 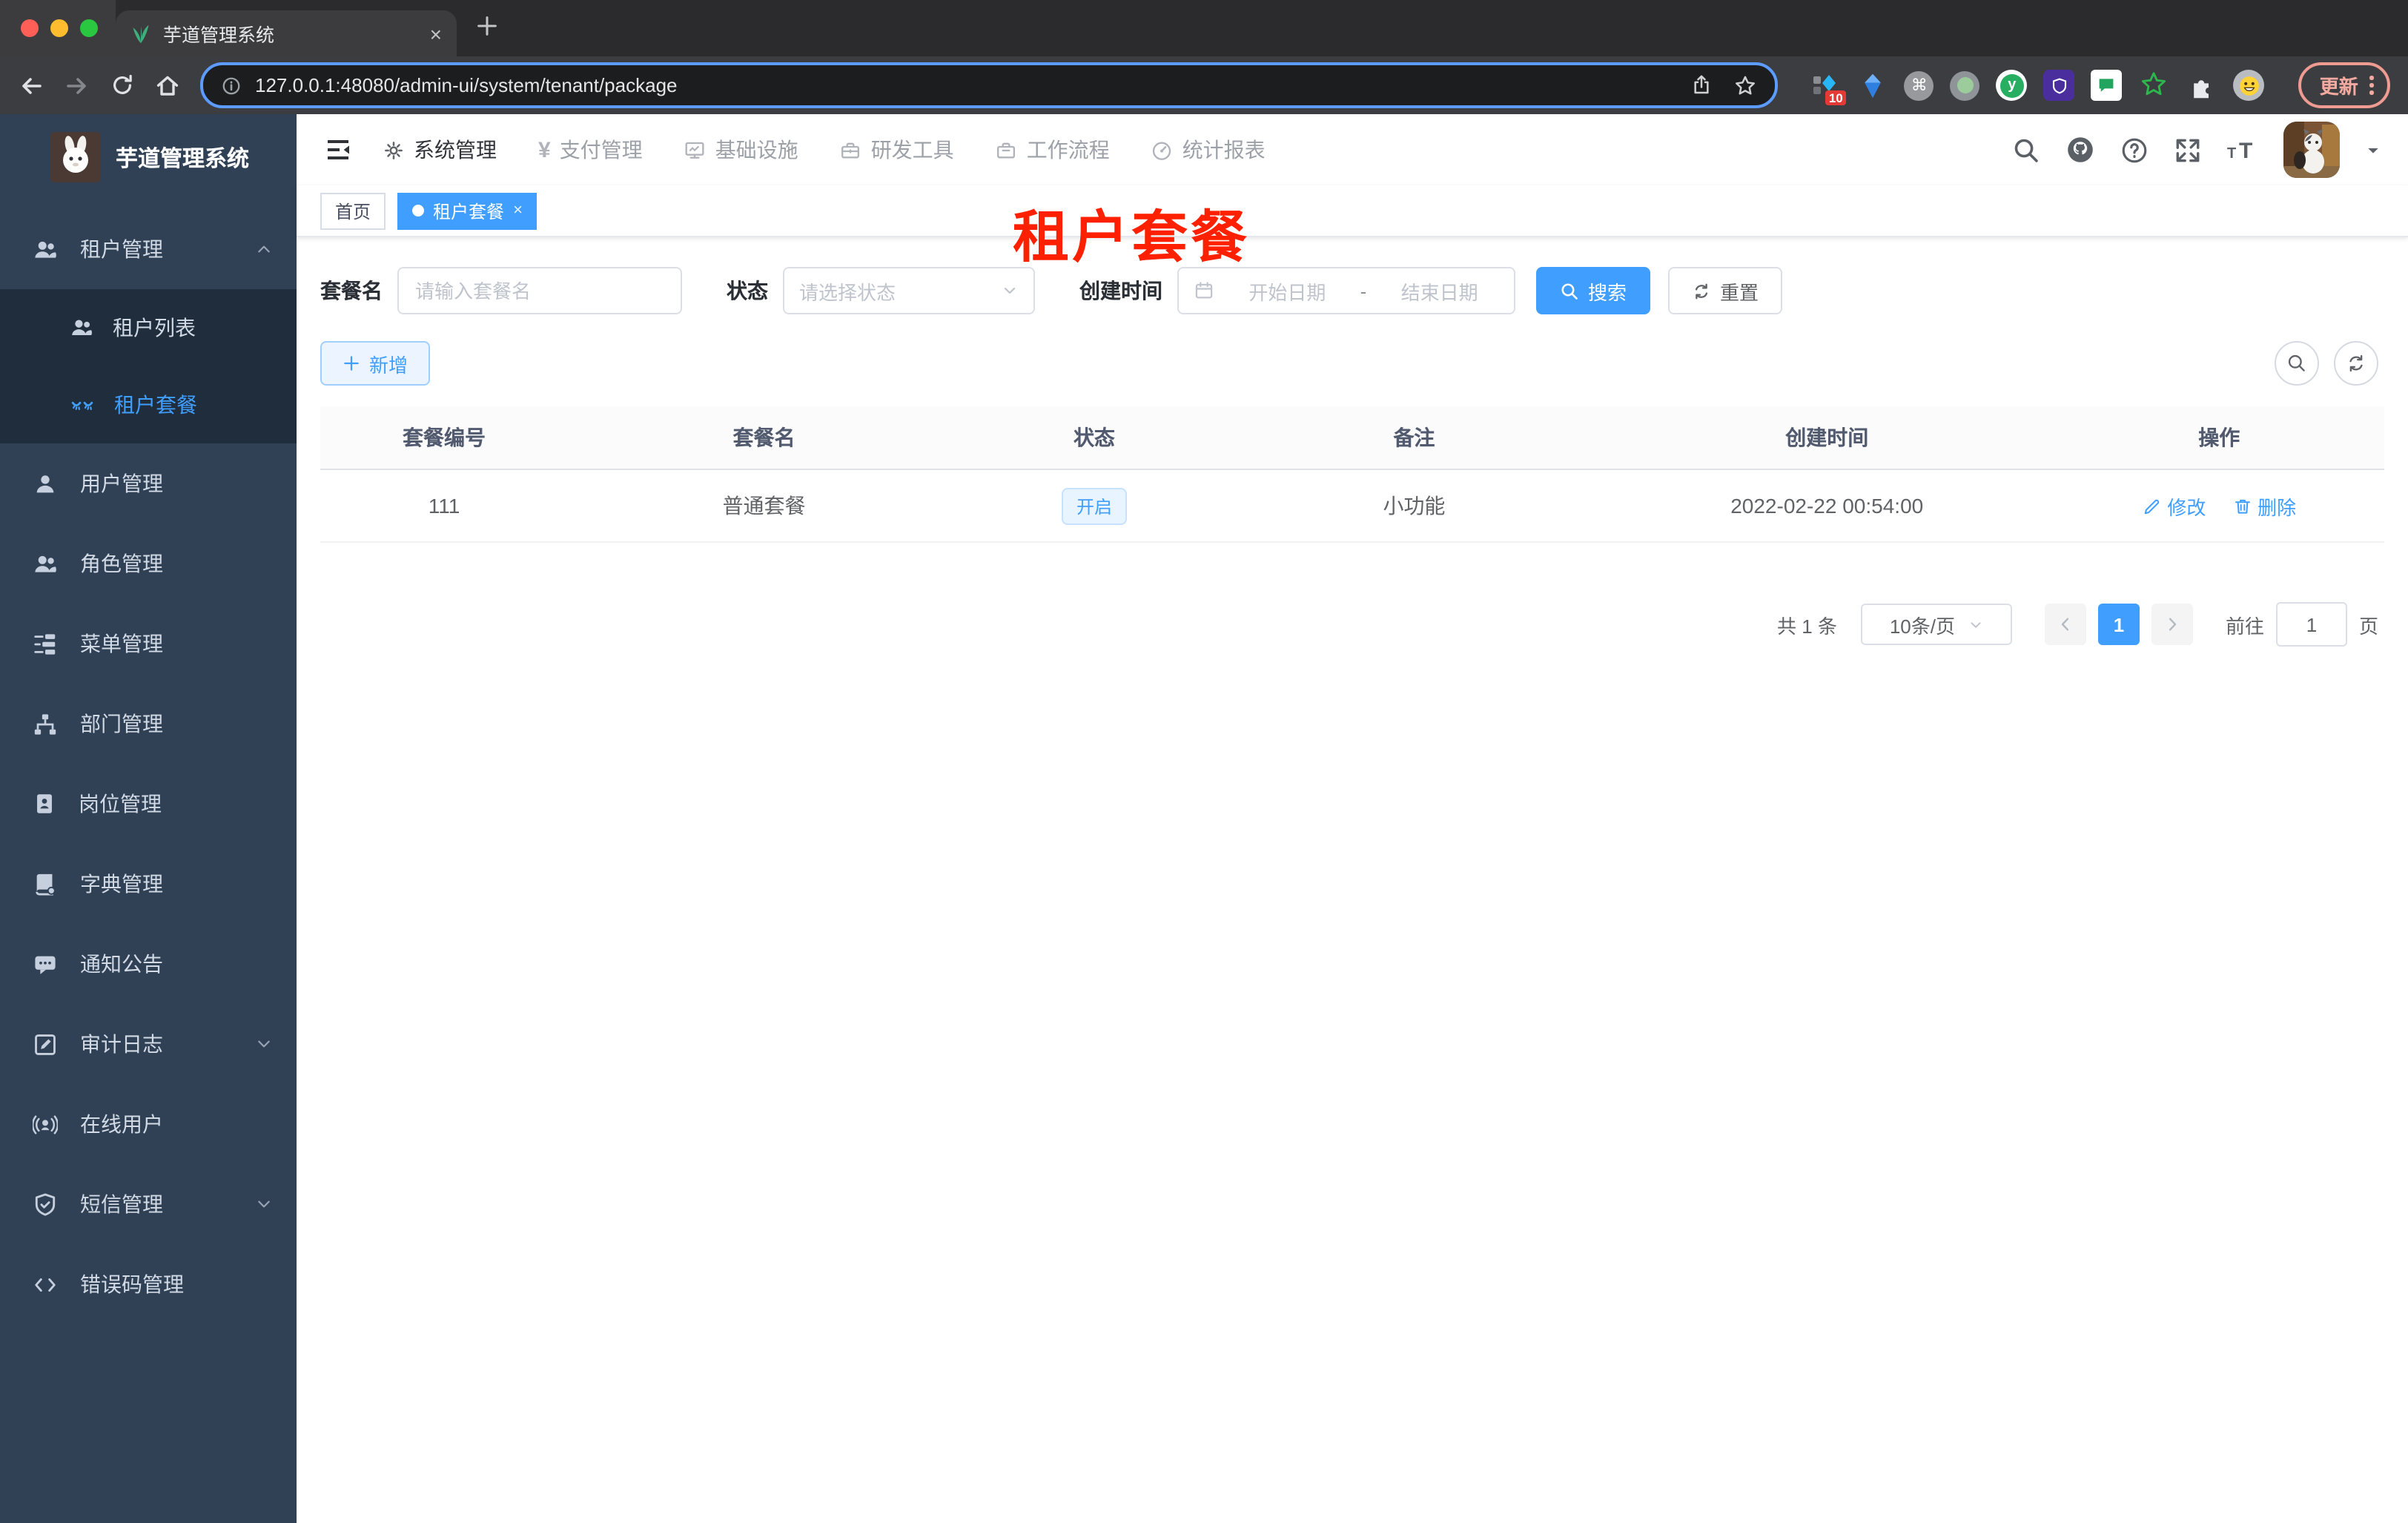 What do you see at coordinates (539, 290) in the screenshot?
I see `package-name-input` at bounding box center [539, 290].